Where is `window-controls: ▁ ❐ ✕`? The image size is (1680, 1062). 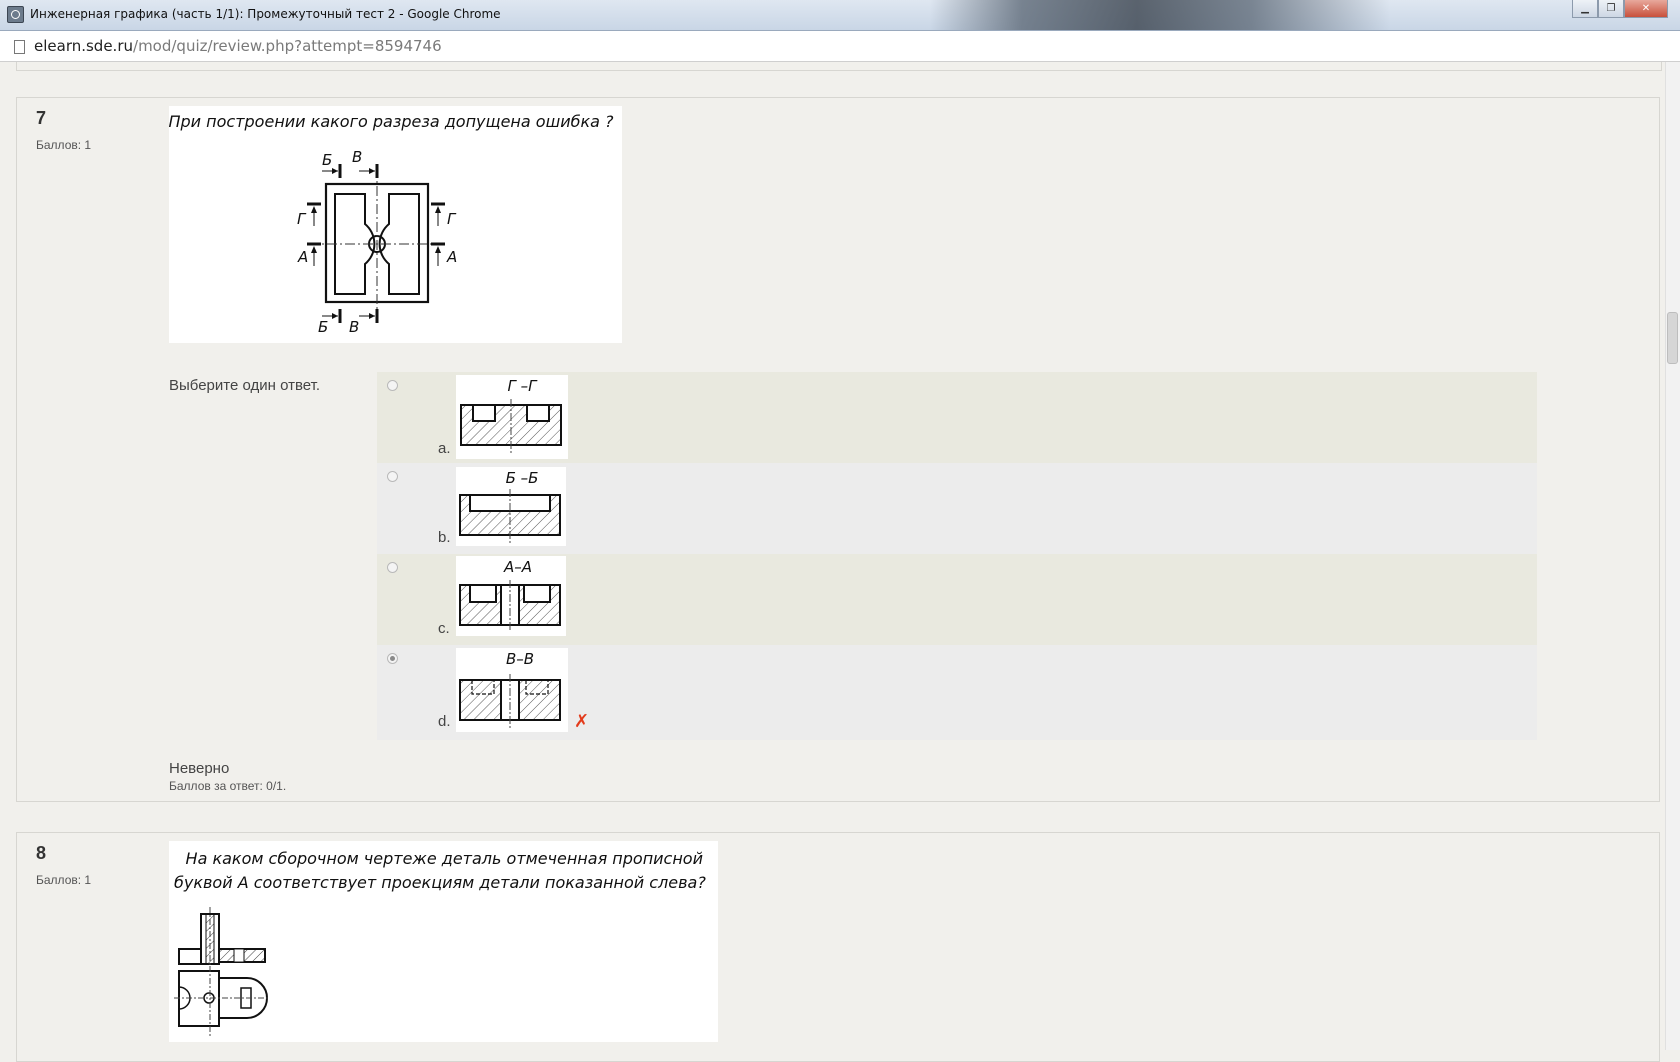 window-controls: ▁ ❐ ✕ is located at coordinates (1620, 9).